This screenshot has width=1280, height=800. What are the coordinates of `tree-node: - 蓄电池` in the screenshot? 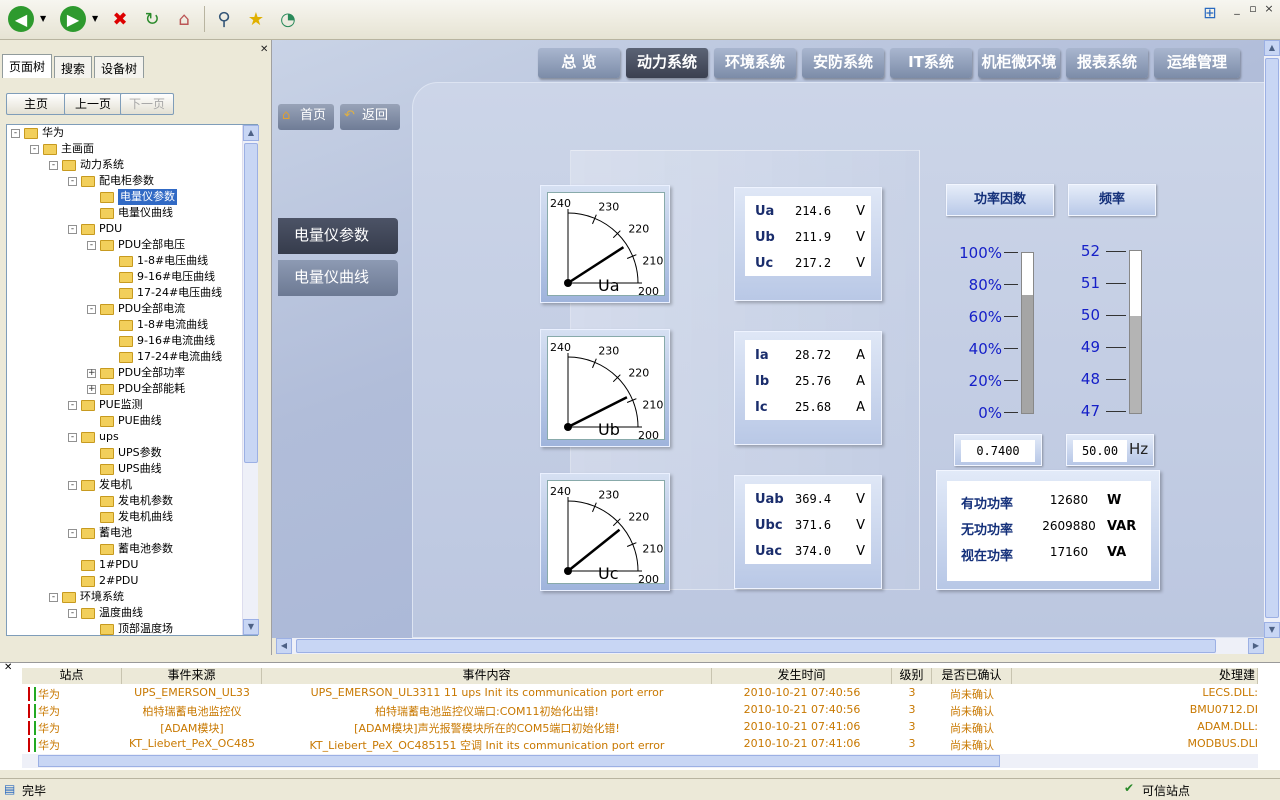 It's located at (100, 533).